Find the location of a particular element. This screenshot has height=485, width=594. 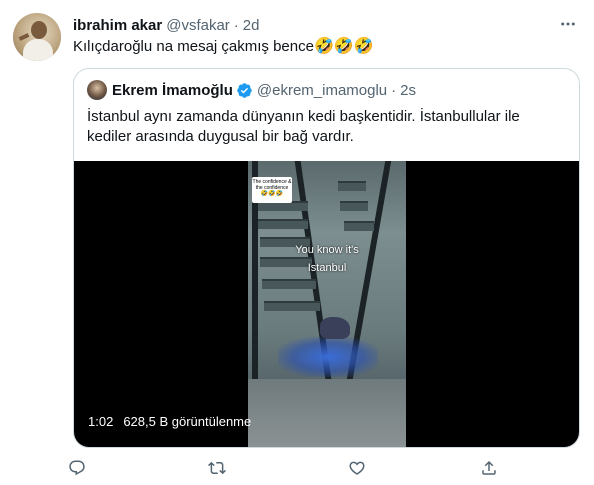

like-icon is located at coordinates (357, 468).